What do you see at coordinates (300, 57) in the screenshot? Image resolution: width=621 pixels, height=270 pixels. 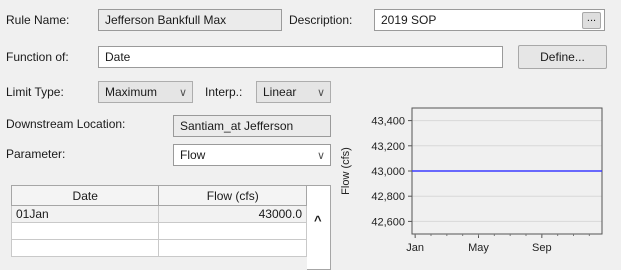 I see `function-of-field: Date` at bounding box center [300, 57].